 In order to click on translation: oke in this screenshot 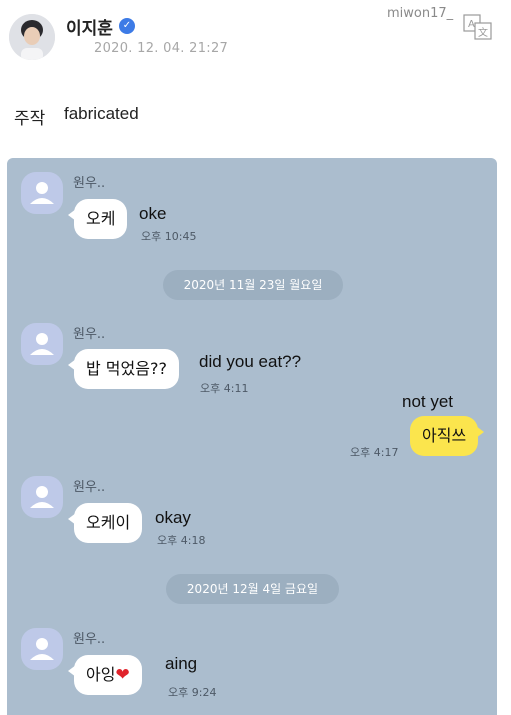, I will do `click(153, 213)`.